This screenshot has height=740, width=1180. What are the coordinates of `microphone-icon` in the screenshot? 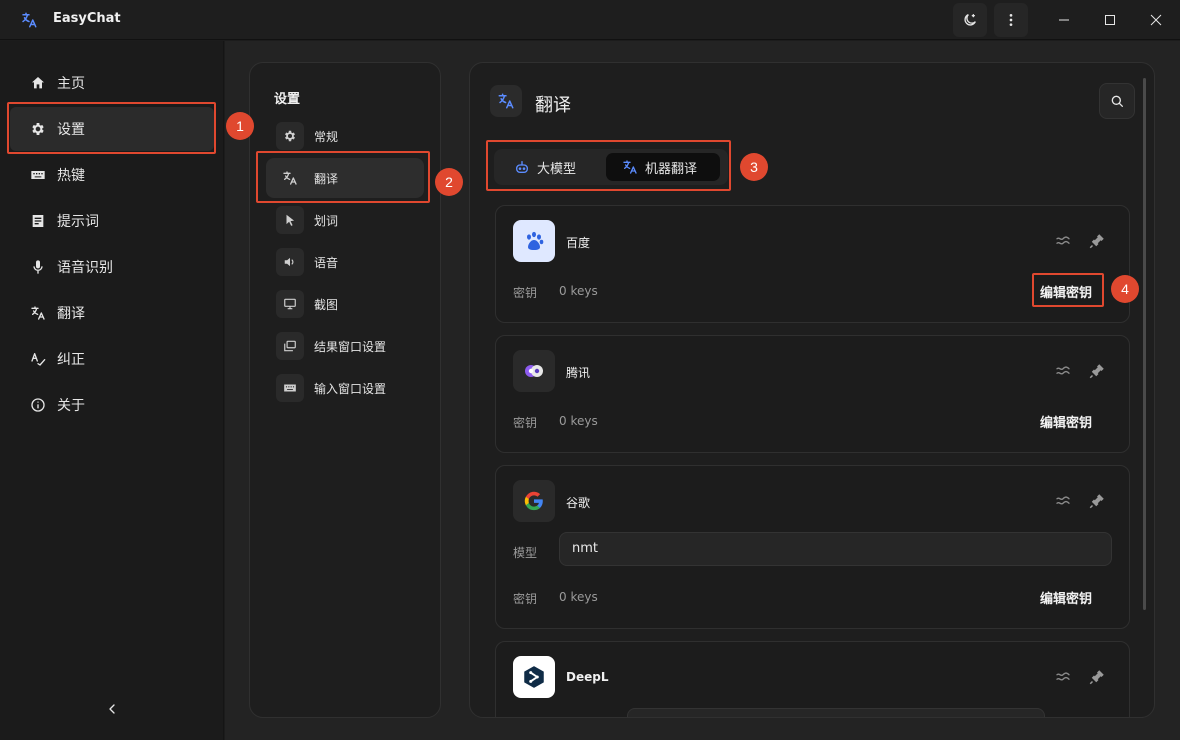 It's located at (38, 267).